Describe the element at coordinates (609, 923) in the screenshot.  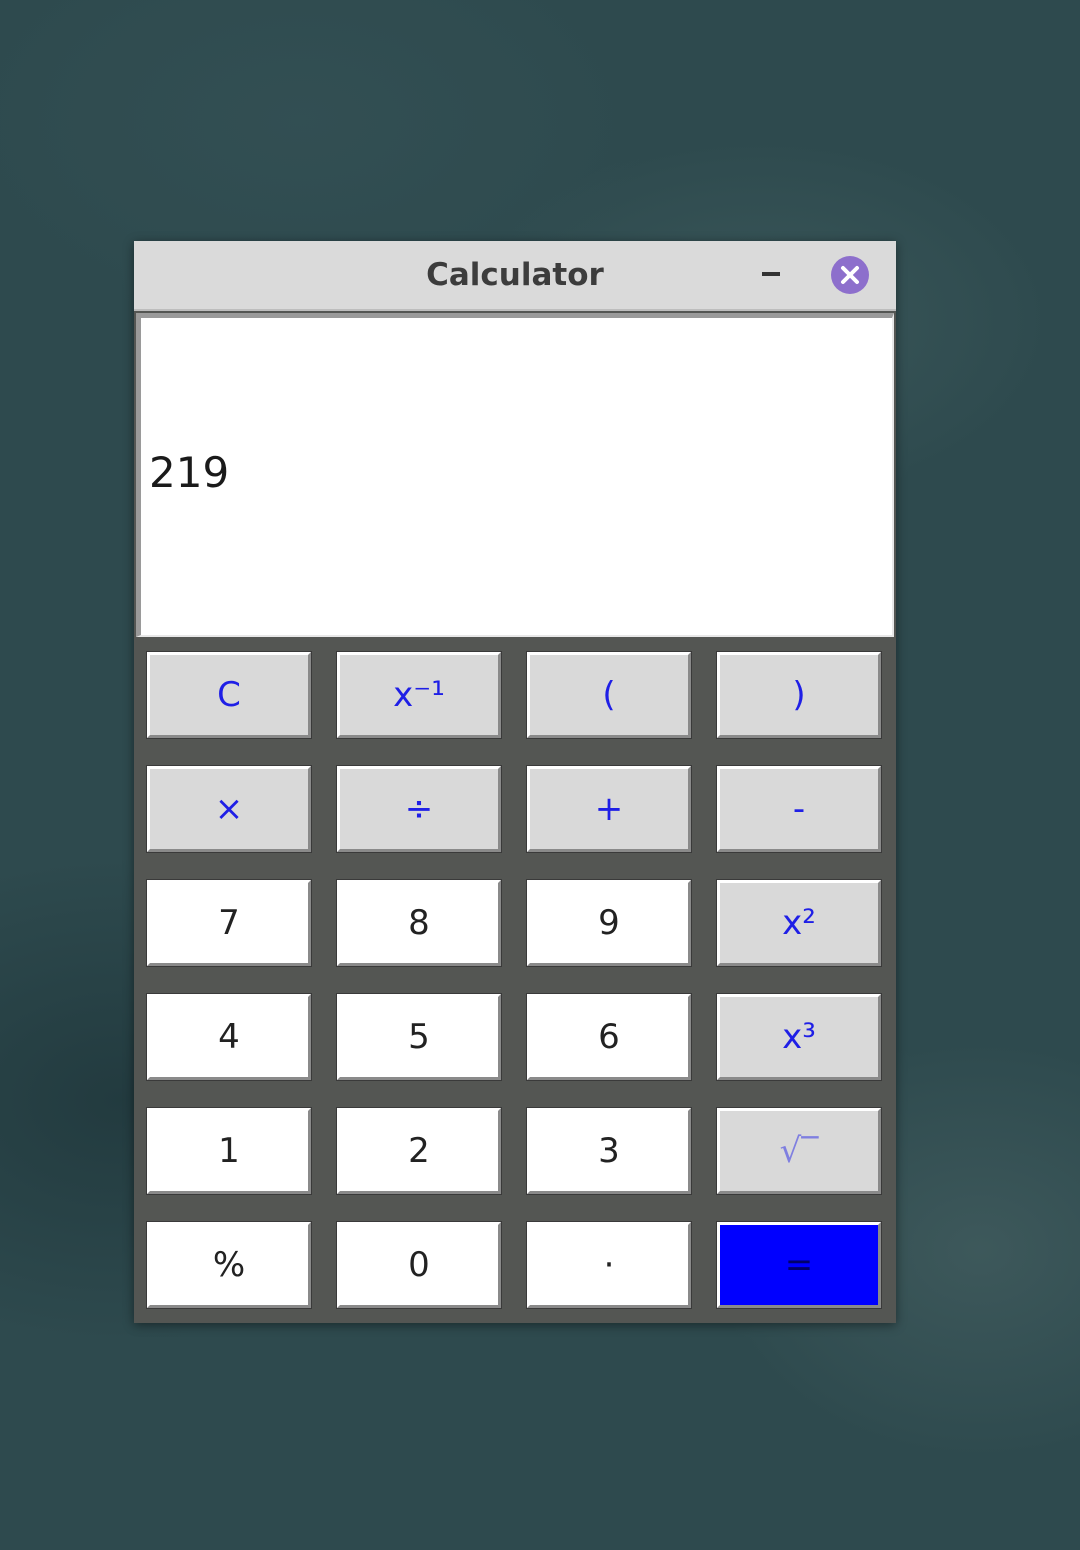
I see `digit-9-button: 9` at that location.